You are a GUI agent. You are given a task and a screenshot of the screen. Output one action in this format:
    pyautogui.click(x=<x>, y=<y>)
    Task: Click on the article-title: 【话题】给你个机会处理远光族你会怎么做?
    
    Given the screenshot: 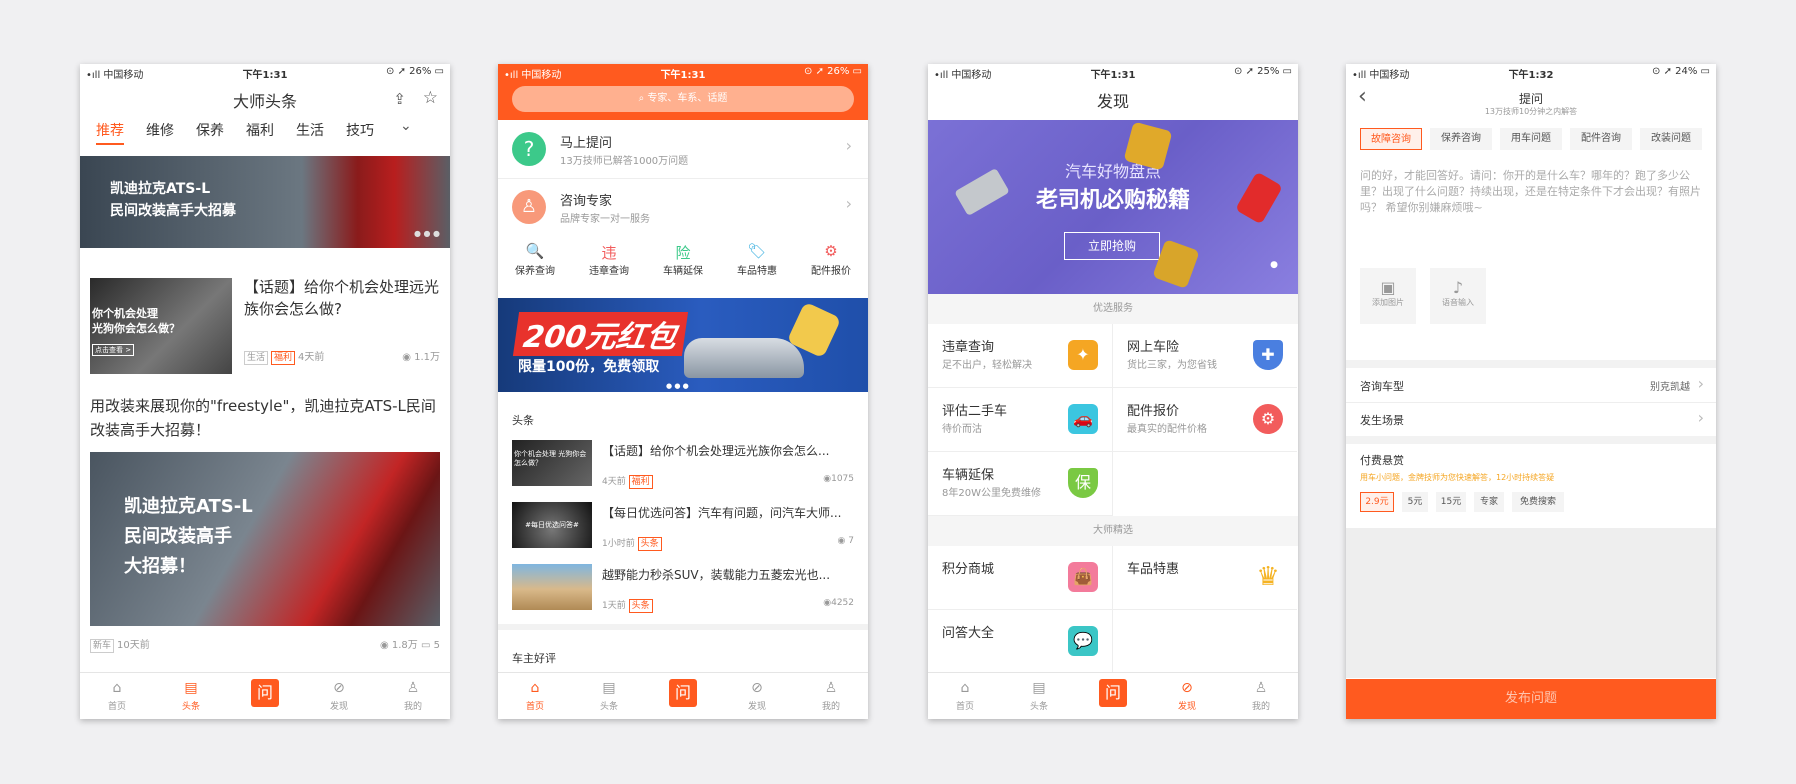 What is the action you would take?
    pyautogui.click(x=342, y=298)
    